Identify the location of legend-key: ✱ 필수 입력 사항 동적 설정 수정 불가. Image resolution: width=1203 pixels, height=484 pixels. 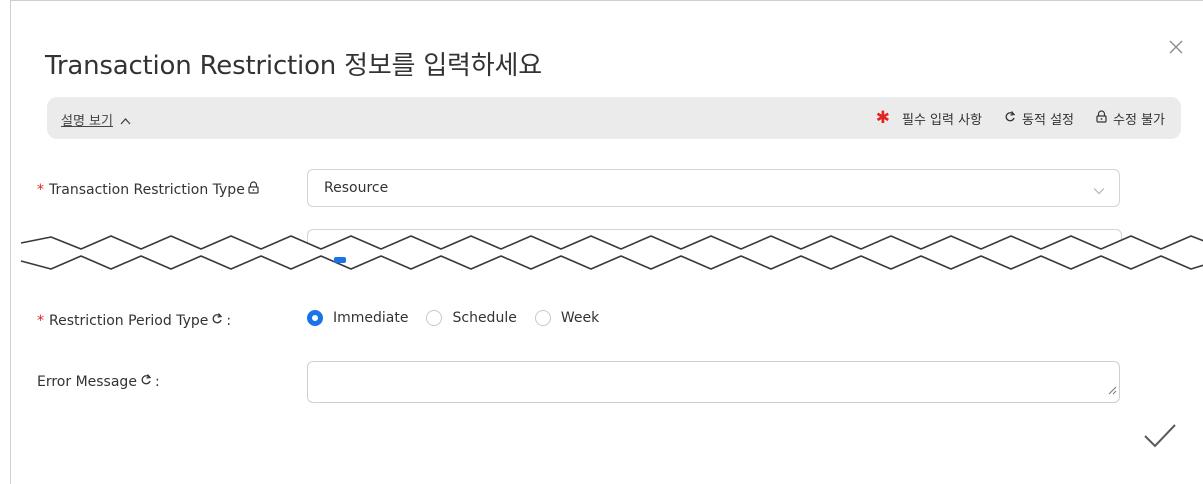
(1020, 118).